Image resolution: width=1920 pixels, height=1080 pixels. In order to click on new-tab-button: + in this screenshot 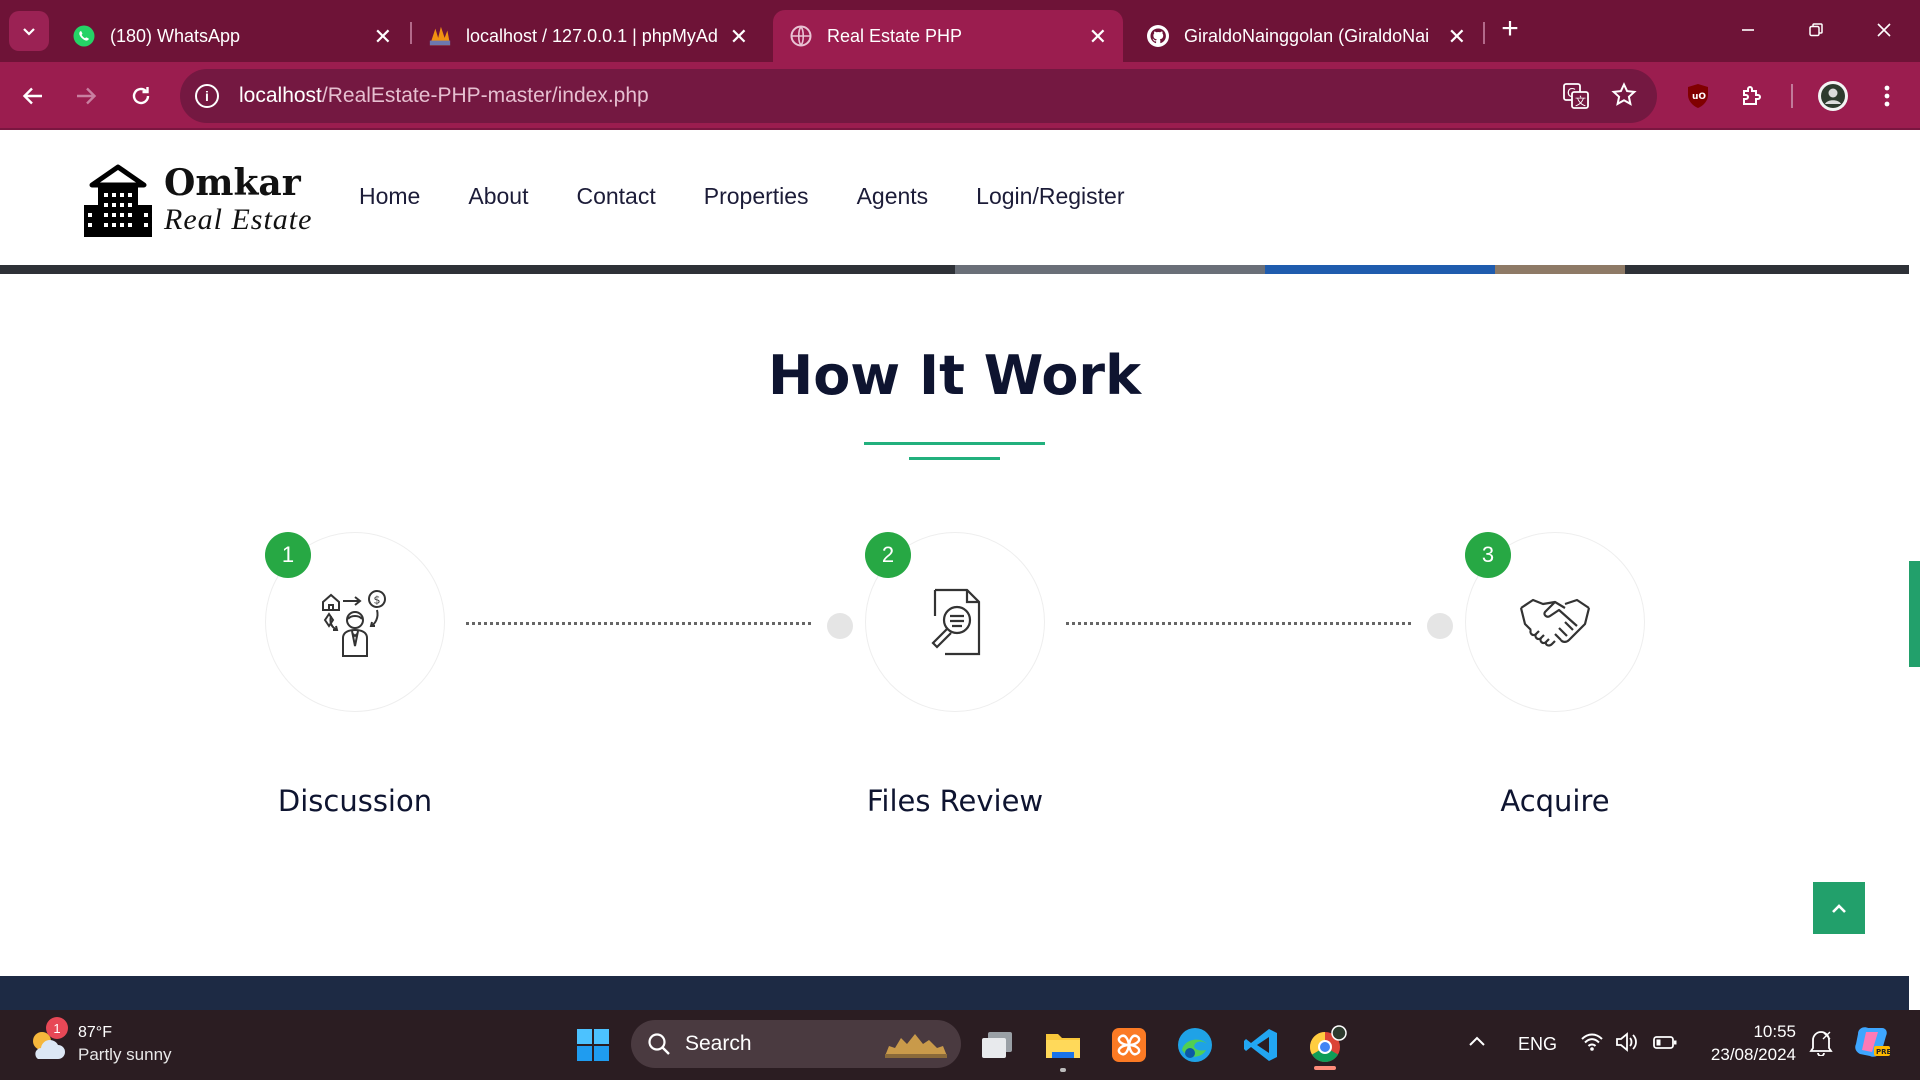, I will do `click(1510, 29)`.